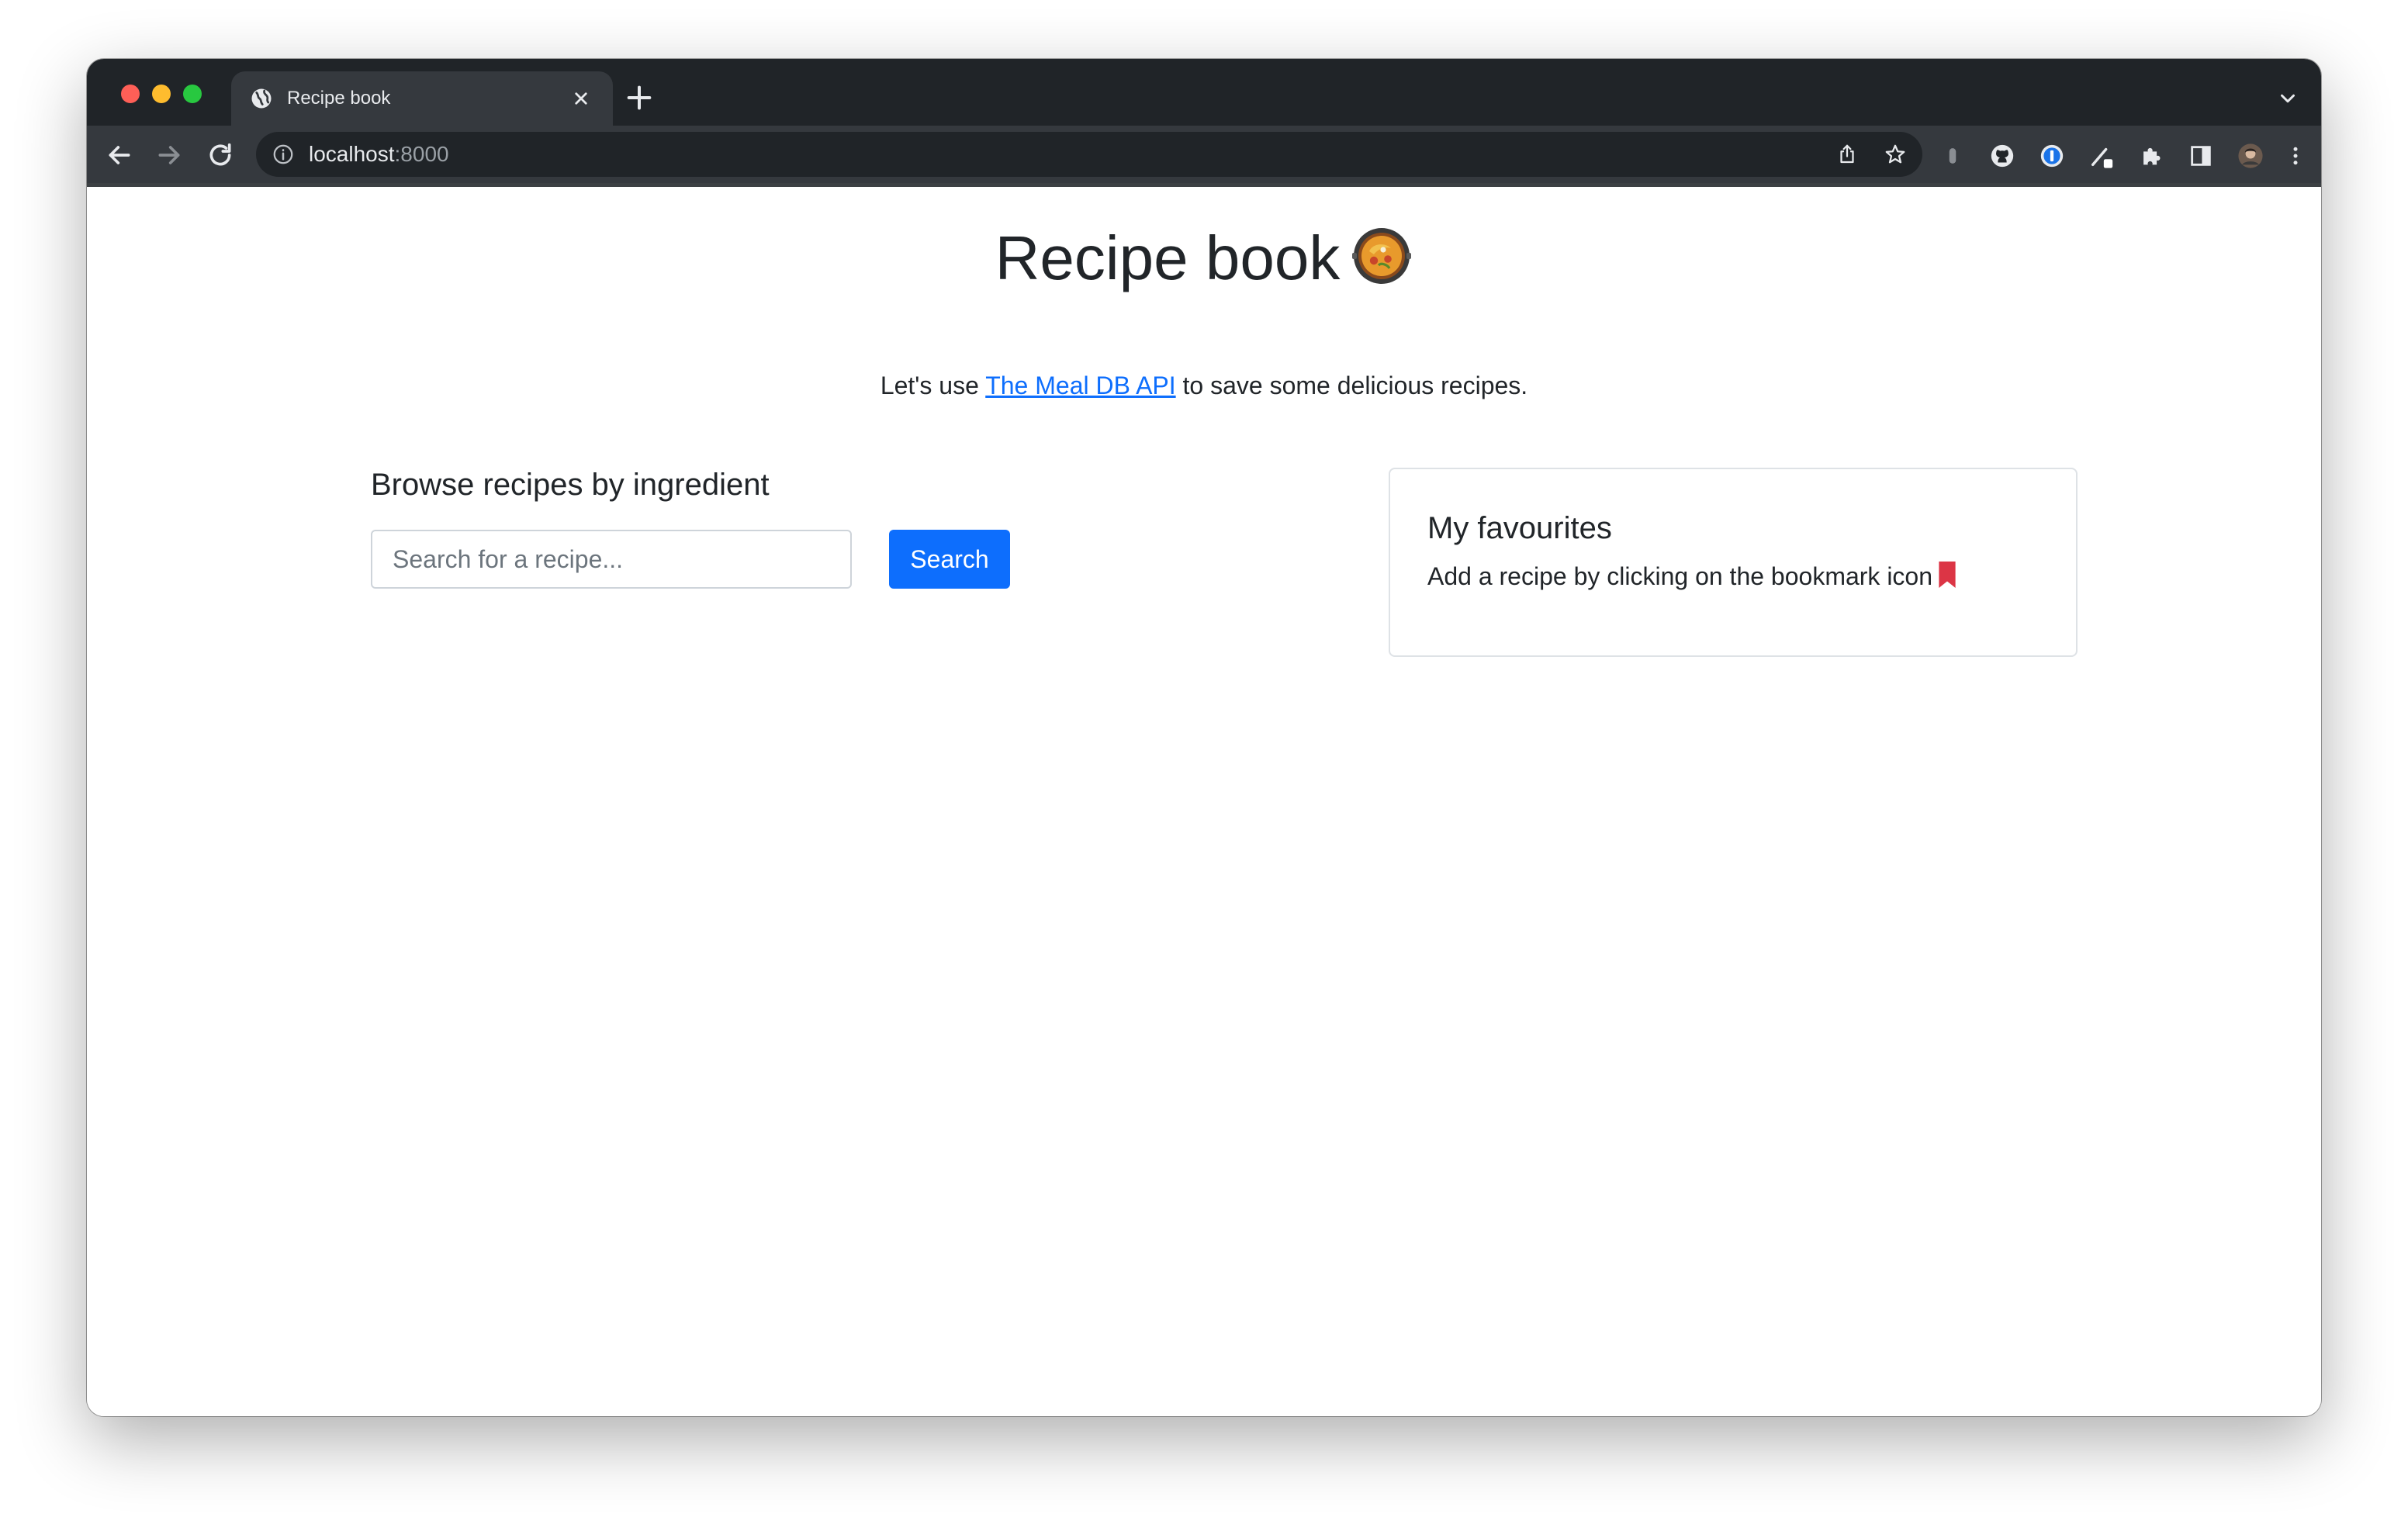  I want to click on tab-title: Recipe book, so click(339, 98).